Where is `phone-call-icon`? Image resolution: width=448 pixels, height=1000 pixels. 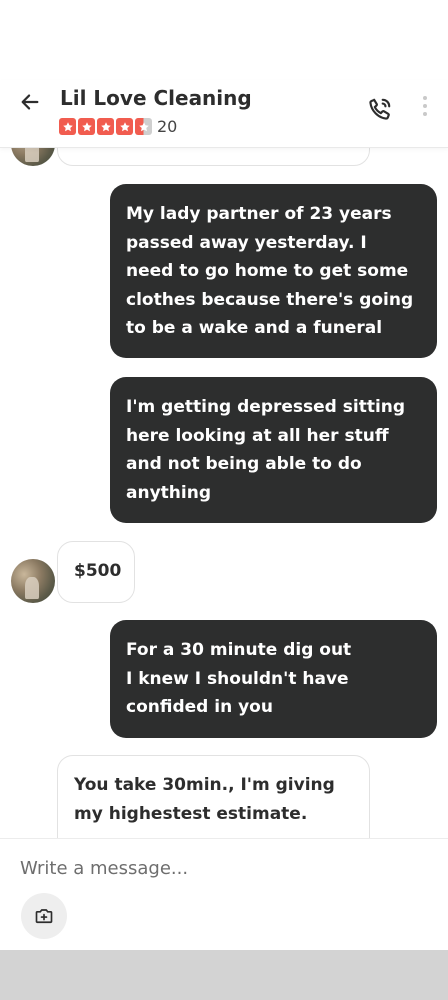 phone-call-icon is located at coordinates (380, 109).